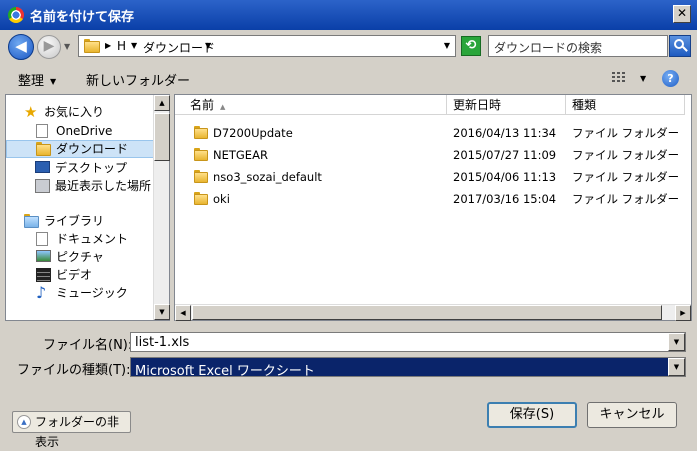 This screenshot has height=451, width=697. What do you see at coordinates (121, 46) in the screenshot?
I see `breadcrumb-drive: H` at bounding box center [121, 46].